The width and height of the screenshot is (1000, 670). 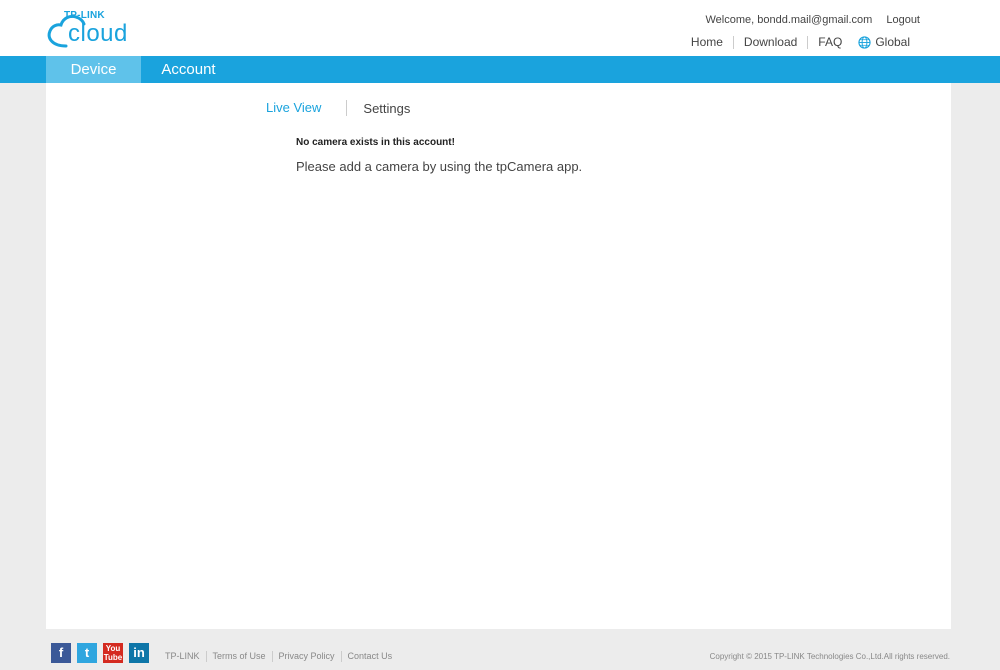 I want to click on logo-cloud-text: cloud, so click(x=98, y=33).